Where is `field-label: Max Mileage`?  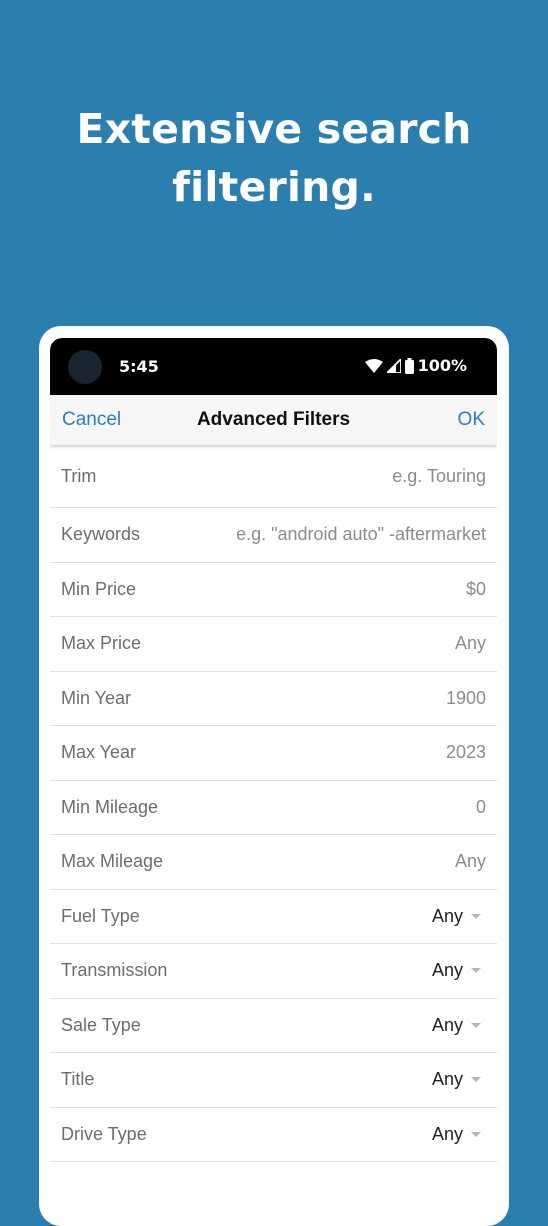
field-label: Max Mileage is located at coordinates (112, 861).